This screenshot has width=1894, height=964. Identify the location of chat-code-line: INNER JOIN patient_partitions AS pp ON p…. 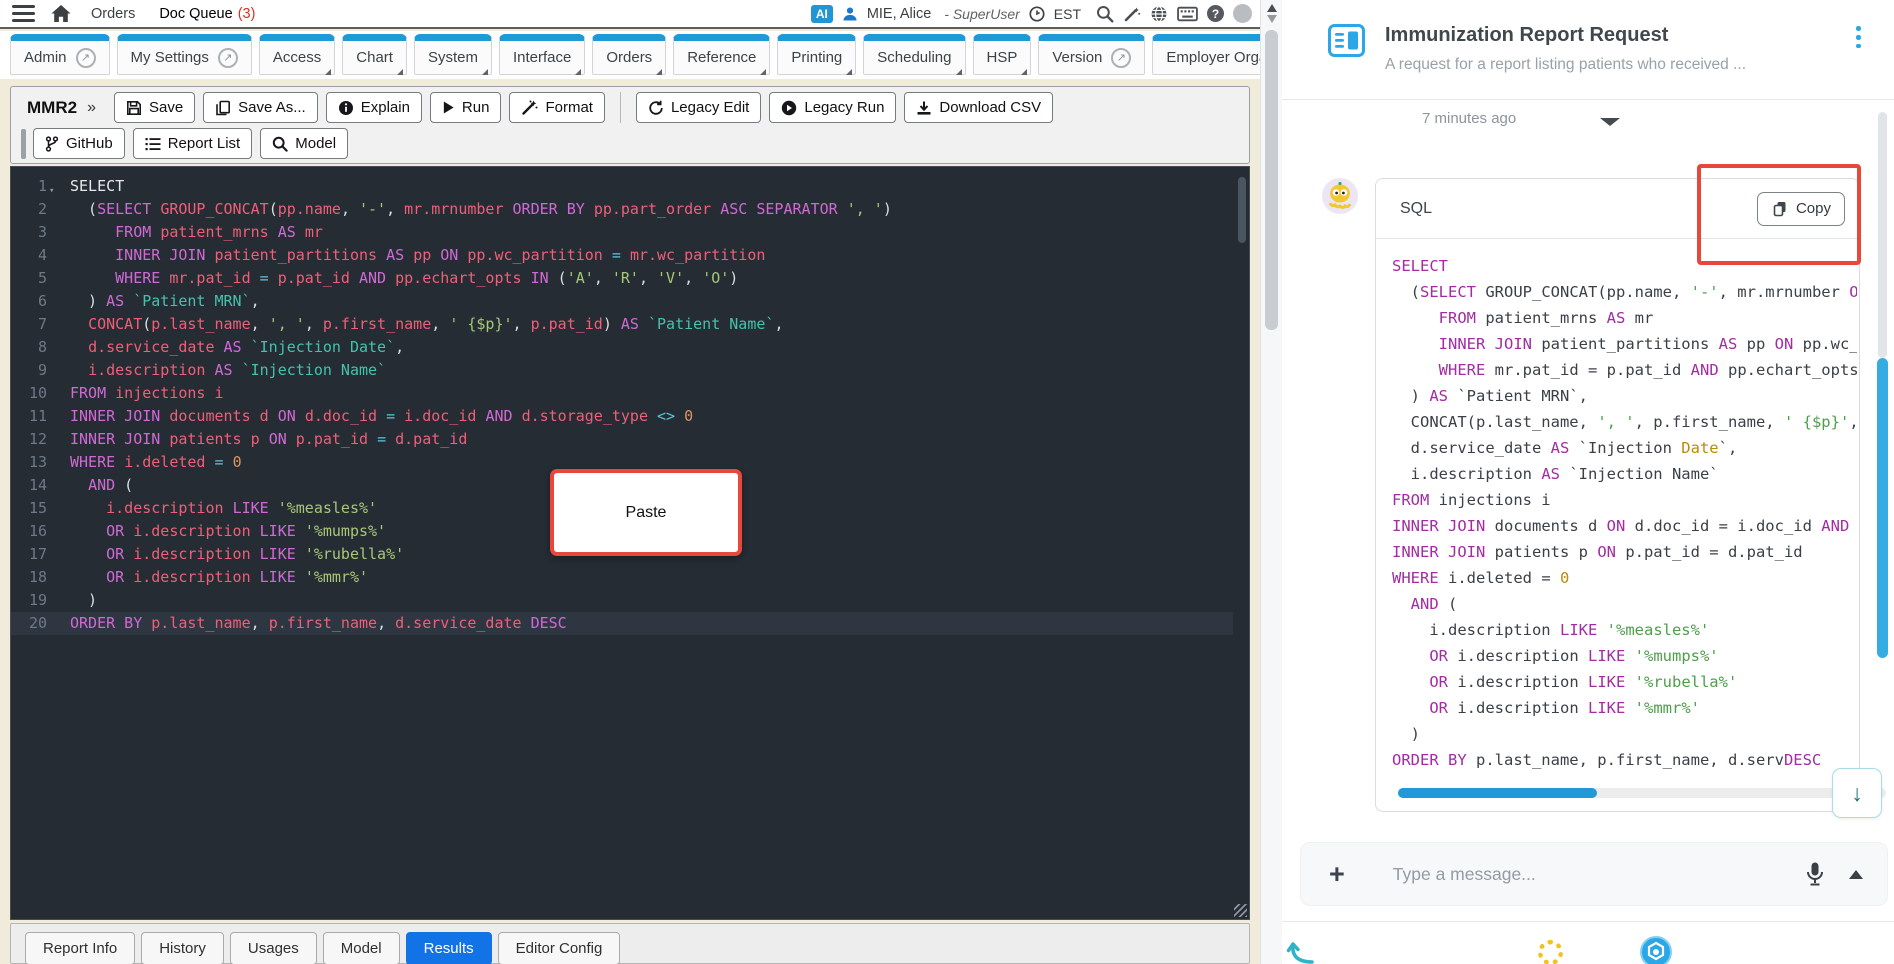
(1647, 344).